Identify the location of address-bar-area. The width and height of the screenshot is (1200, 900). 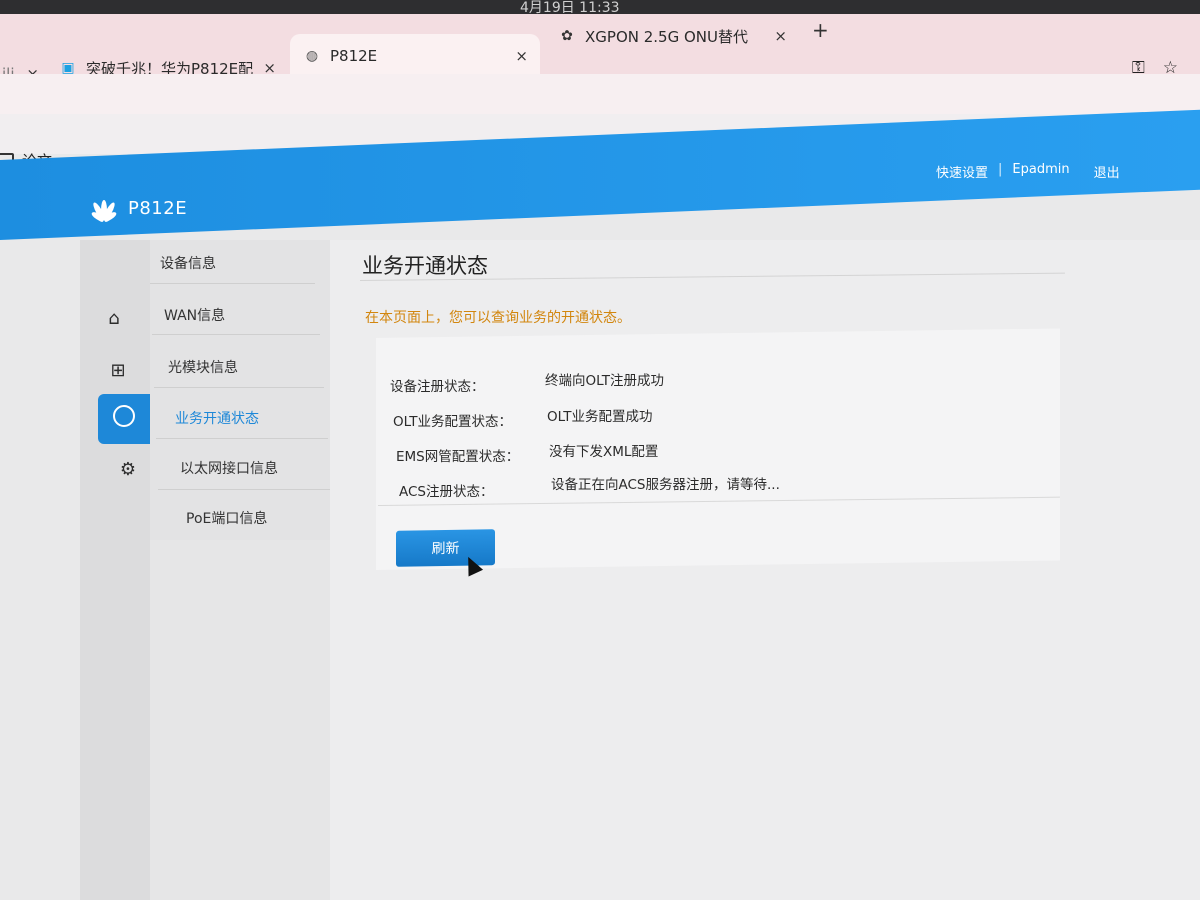
(600, 94).